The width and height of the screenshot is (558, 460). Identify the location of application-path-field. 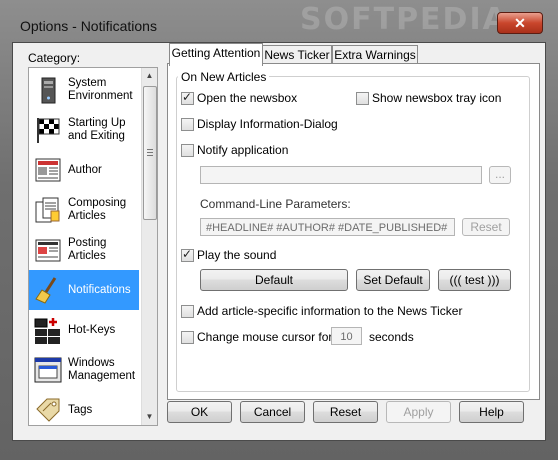
(341, 175).